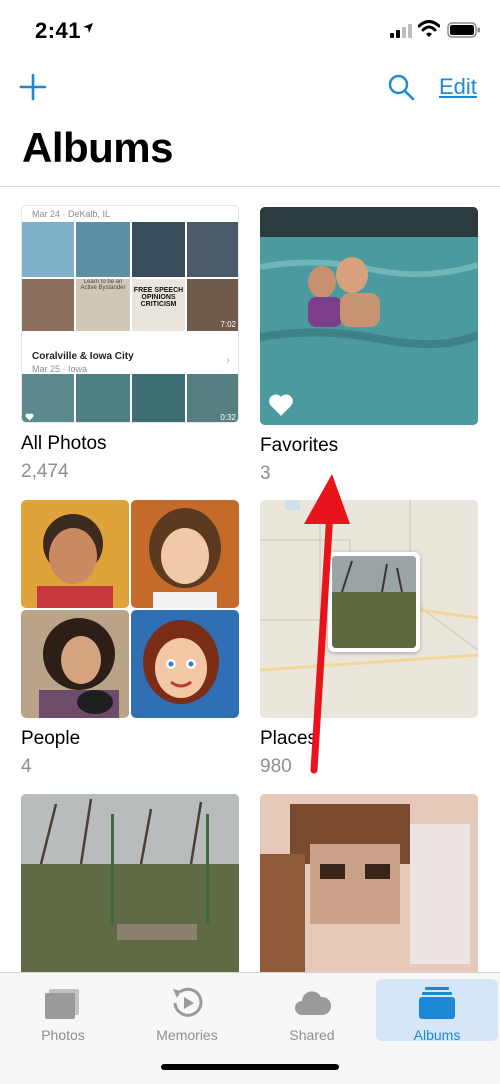  Describe the element at coordinates (401, 87) in the screenshot. I see `search-icon` at that location.